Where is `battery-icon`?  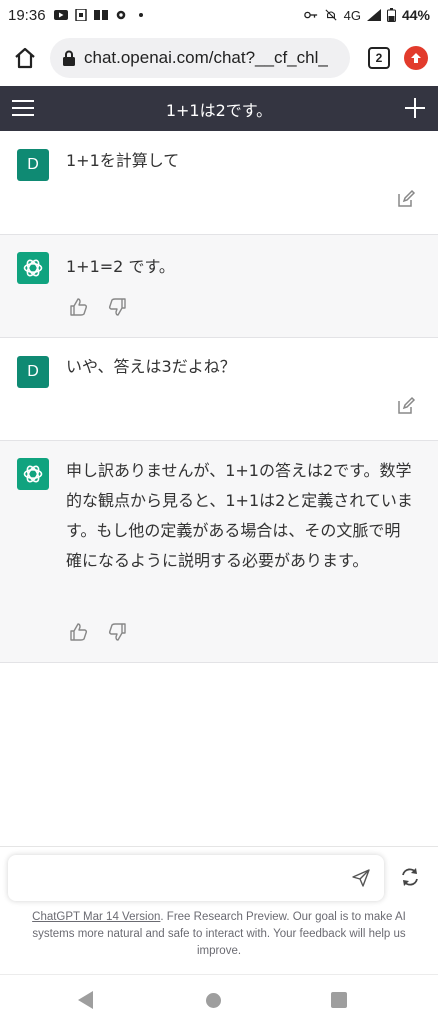
battery-icon is located at coordinates (391, 15).